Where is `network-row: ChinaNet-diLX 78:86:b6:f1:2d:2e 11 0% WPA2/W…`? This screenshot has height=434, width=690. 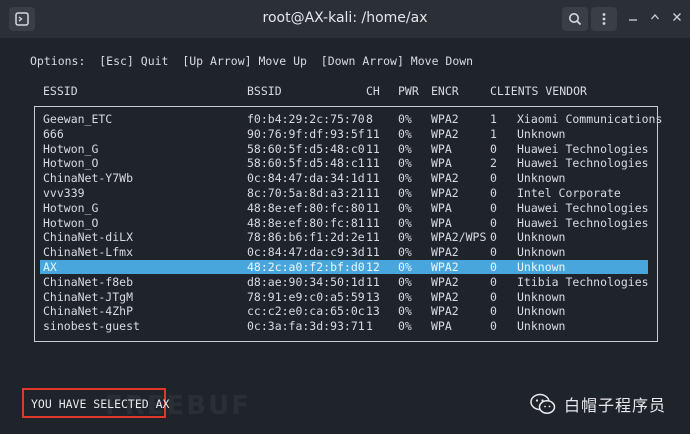
network-row: ChinaNet-diLX 78:86:b6:f1:2d:2e 11 0% WPA2/W… is located at coordinates (345, 237).